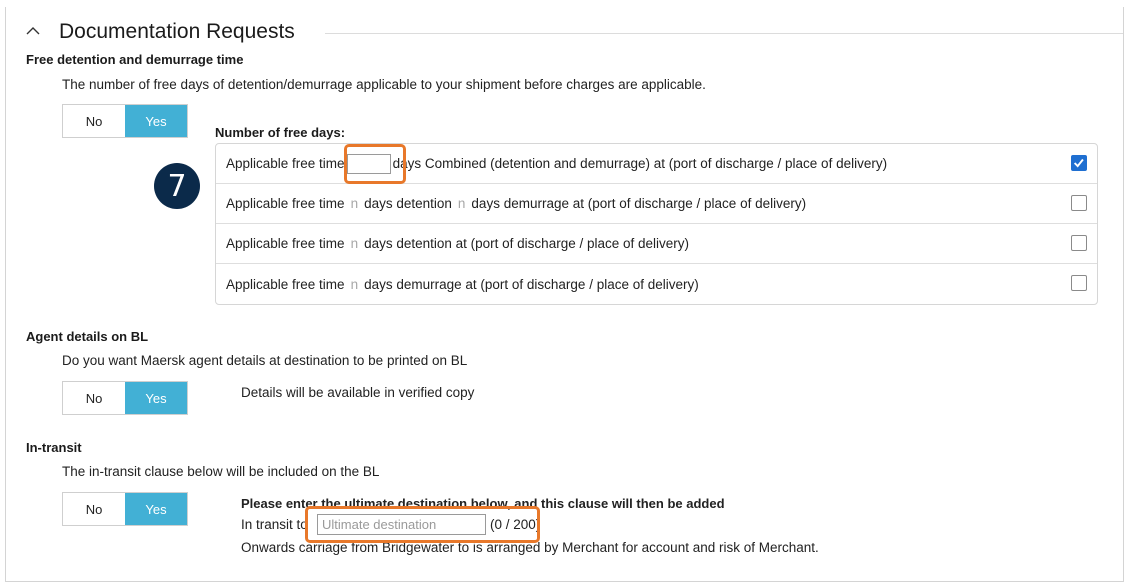 This screenshot has height=585, width=1131. I want to click on free-time-toggle: No Yes, so click(125, 121).